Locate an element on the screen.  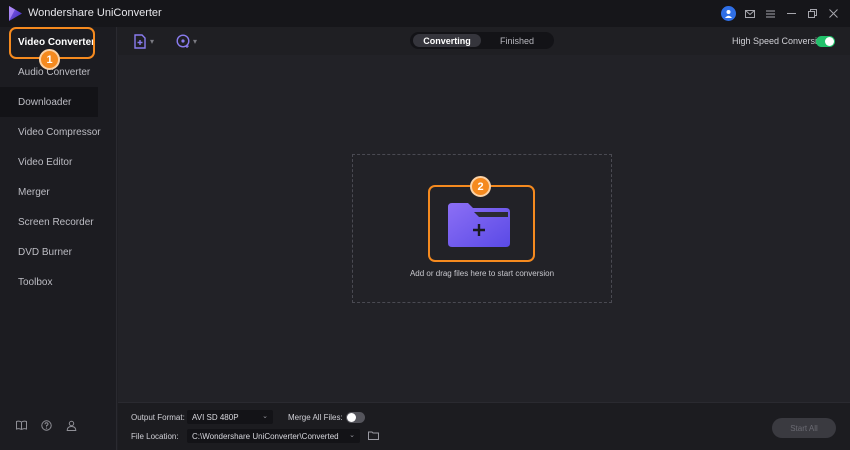
high-speed-toggle is located at coordinates (825, 41).